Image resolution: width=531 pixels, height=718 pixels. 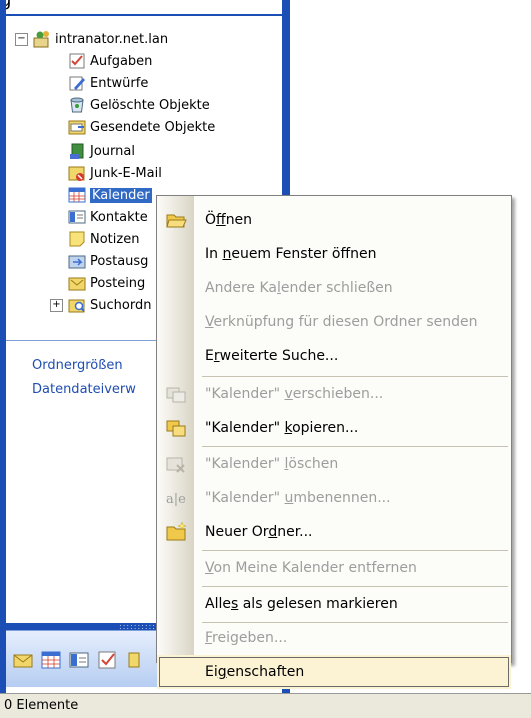 I want to click on tree-root-label: intranator.net.lan, so click(x=112, y=39).